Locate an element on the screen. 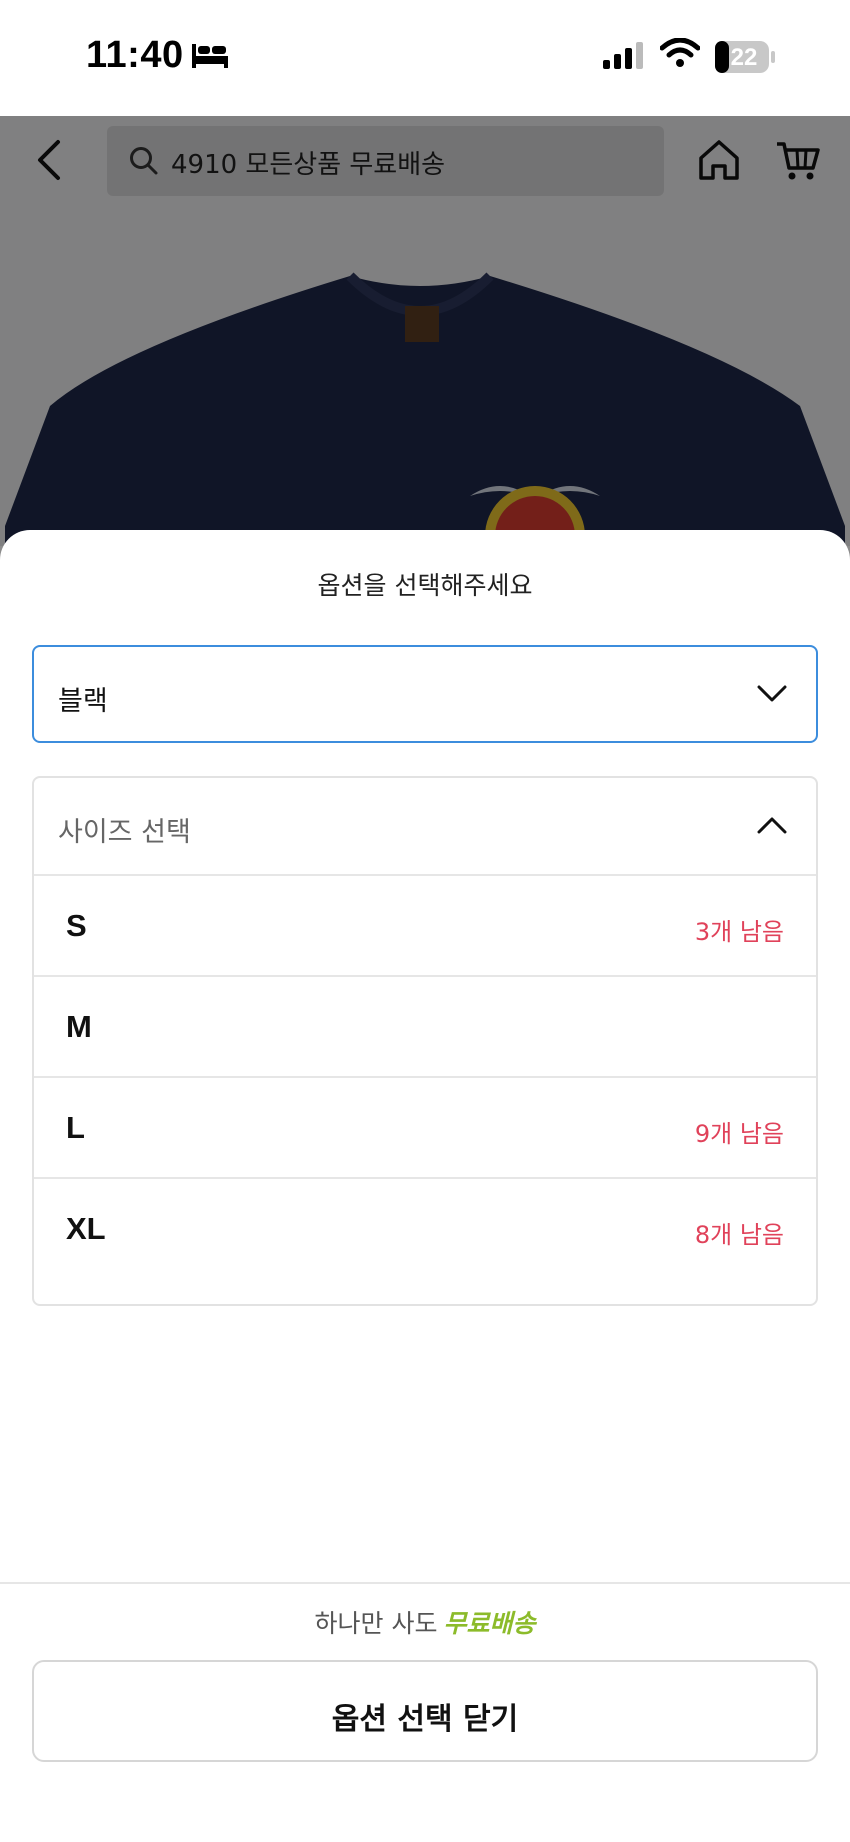 Image resolution: width=850 pixels, height=1842 pixels. cellular-signal-icon is located at coordinates (623, 58).